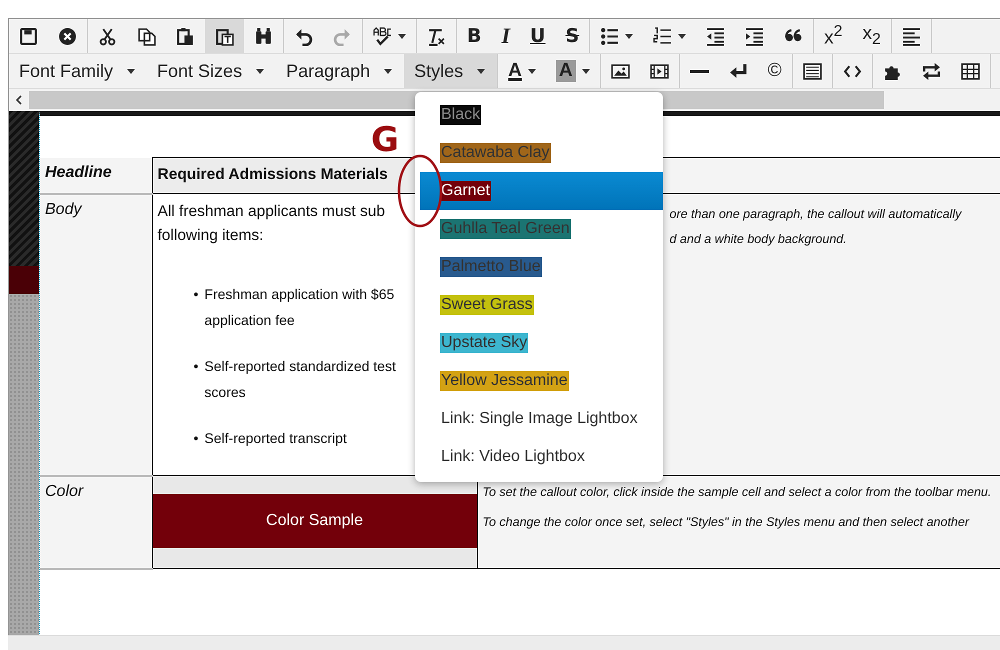 This screenshot has width=1000, height=650. Describe the element at coordinates (300, 307) in the screenshot. I see `list-item: Freshman application with $65 application fee` at that location.